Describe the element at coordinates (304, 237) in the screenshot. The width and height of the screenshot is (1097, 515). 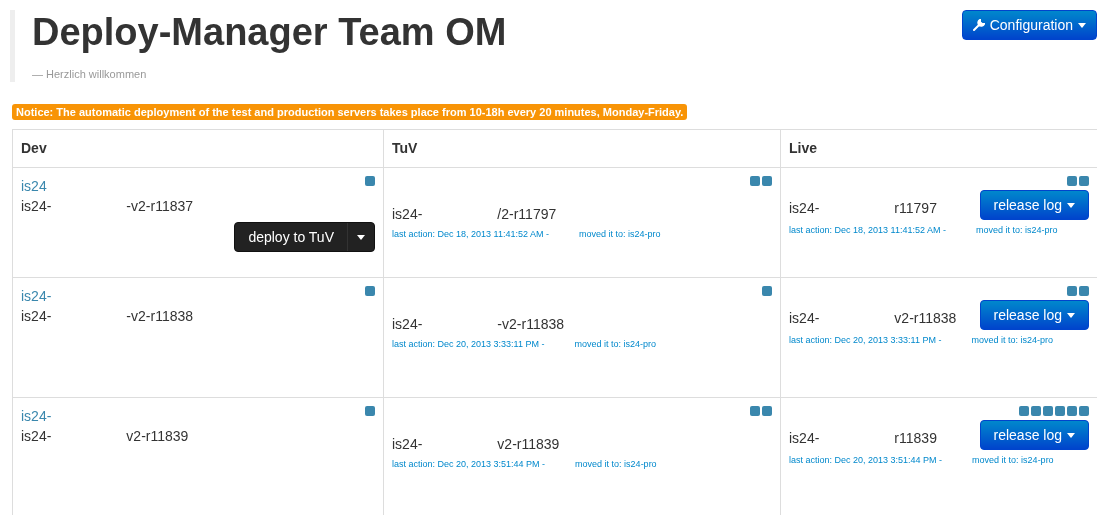
I see `deploy-button: deploy to TuV` at that location.